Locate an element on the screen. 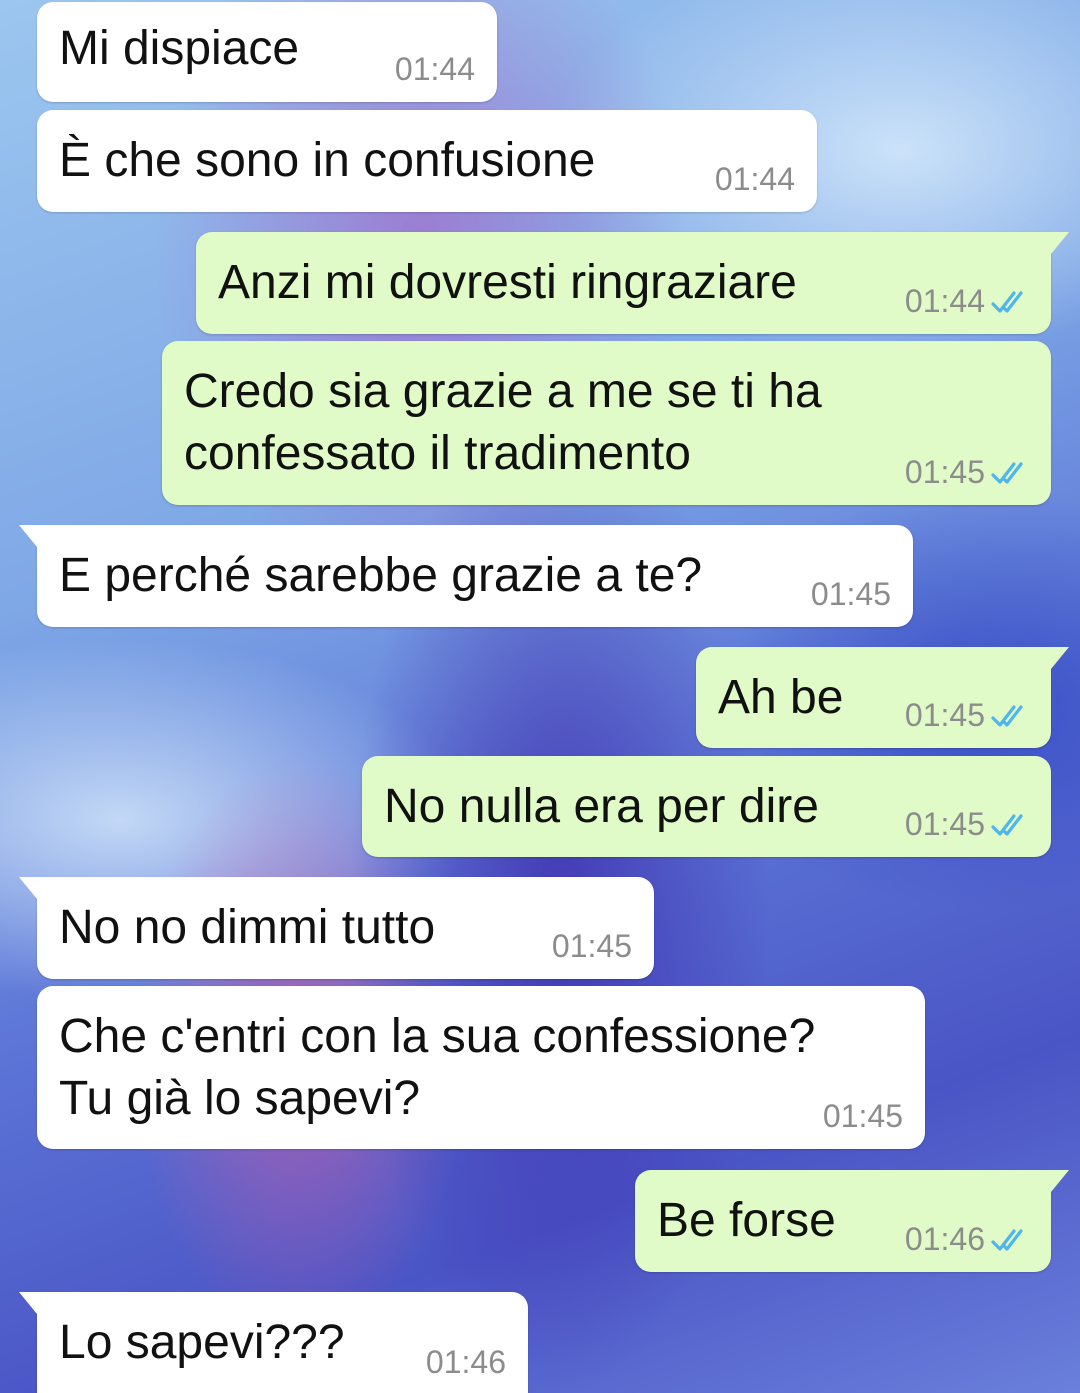  message-bubble-outgoing: Anzi mi dovresti ringraziare 01:44 is located at coordinates (632, 283).